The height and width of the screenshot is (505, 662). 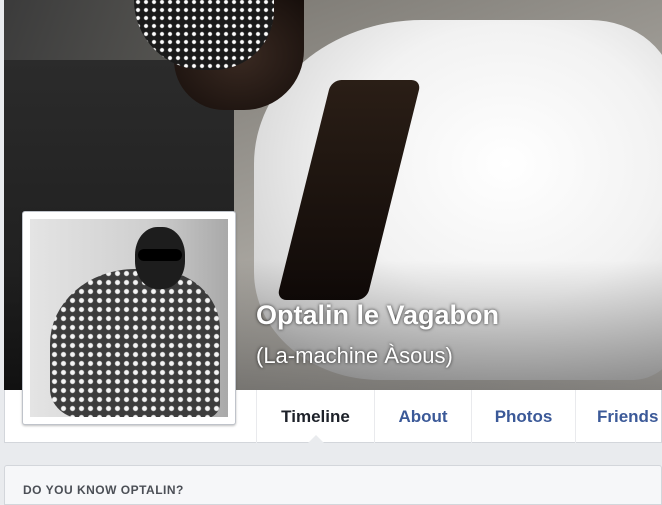 What do you see at coordinates (422, 416) in the screenshot?
I see `tab-about: About` at bounding box center [422, 416].